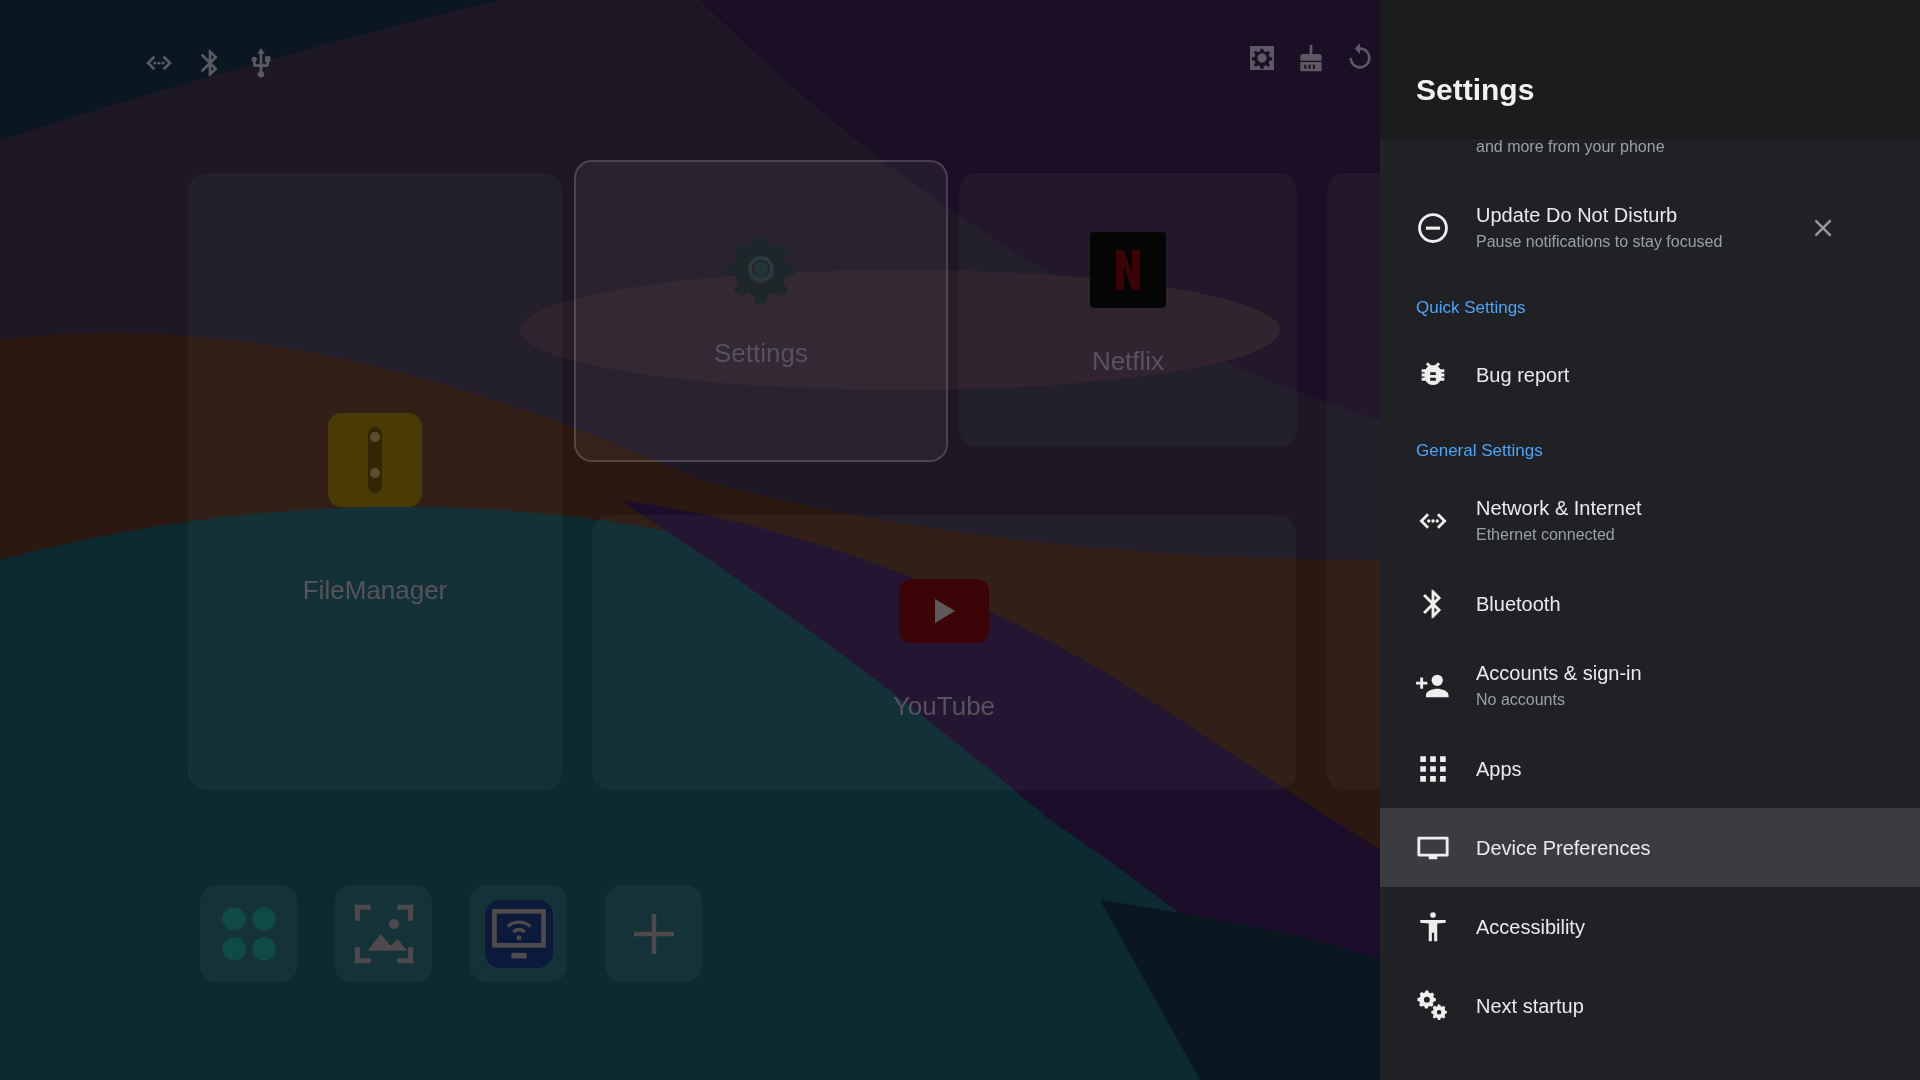  What do you see at coordinates (1531, 926) in the screenshot?
I see `item-title: Accessibility` at bounding box center [1531, 926].